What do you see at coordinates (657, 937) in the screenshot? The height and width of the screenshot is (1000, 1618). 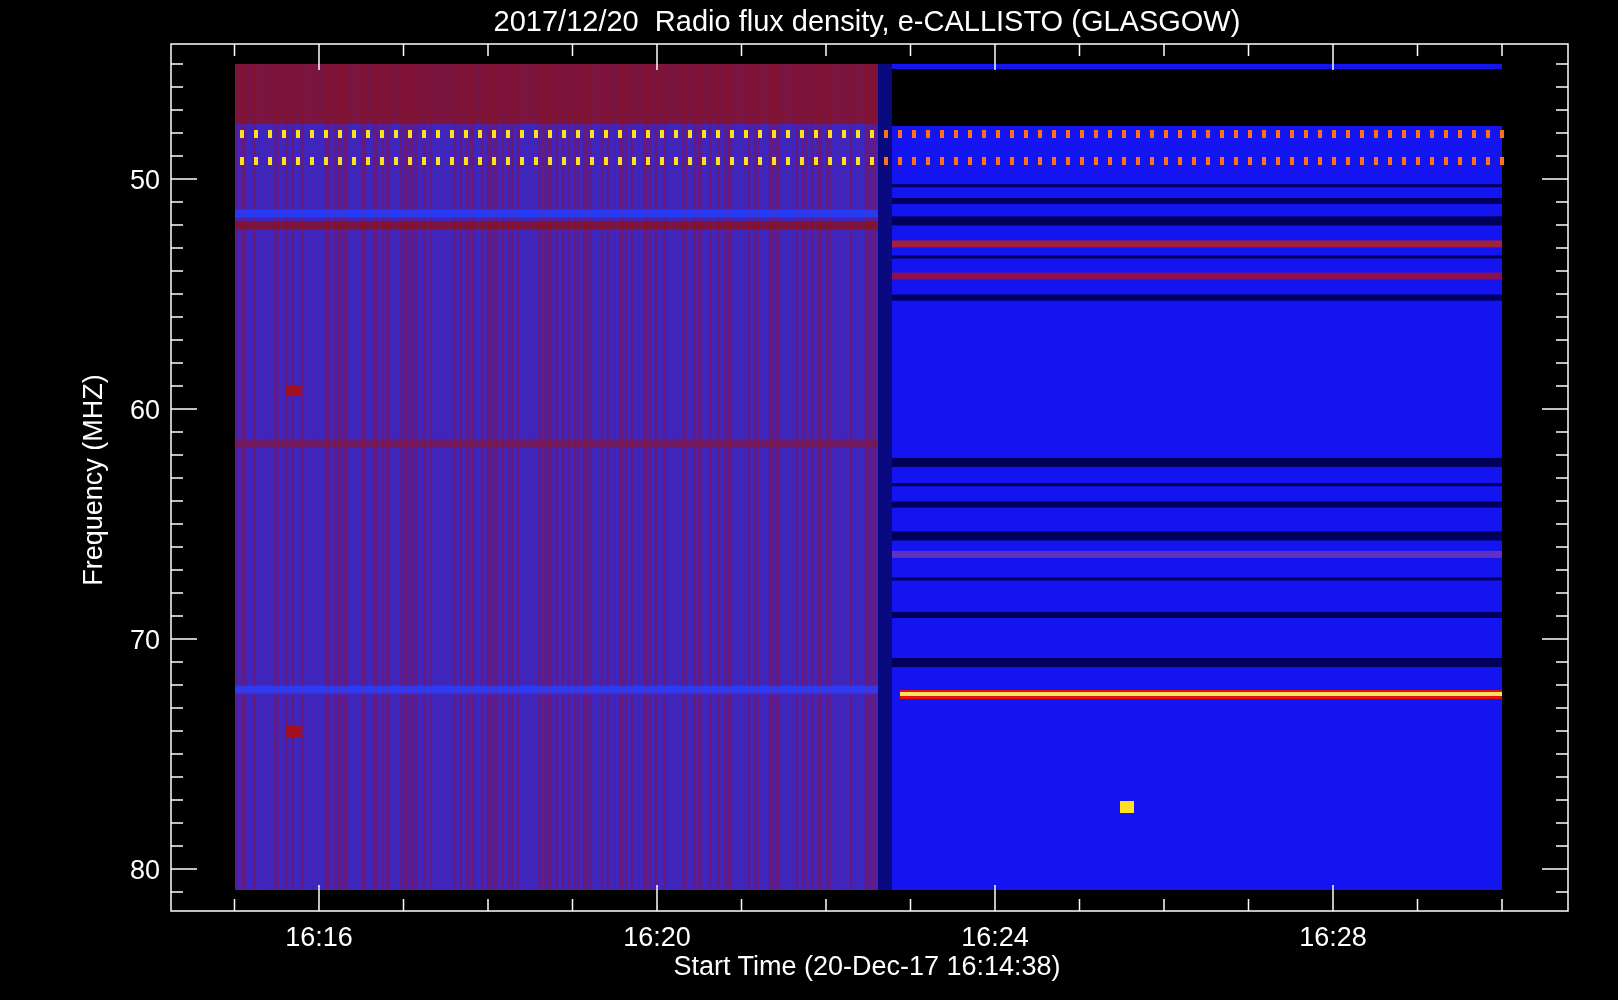 I see `x-tick-label: 16:20` at bounding box center [657, 937].